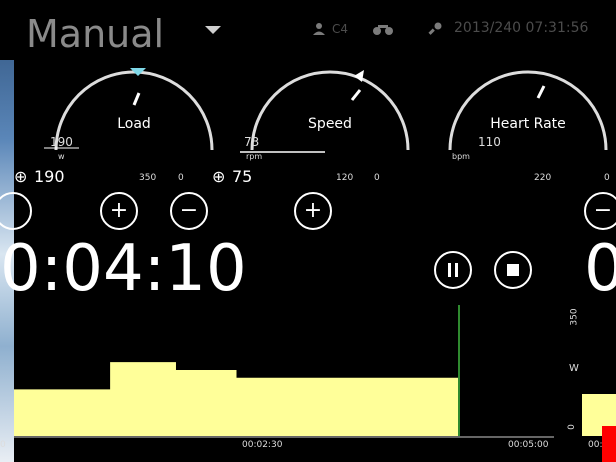 This screenshot has height=462, width=616. Describe the element at coordinates (242, 176) in the screenshot. I see `speed-value: 75` at that location.